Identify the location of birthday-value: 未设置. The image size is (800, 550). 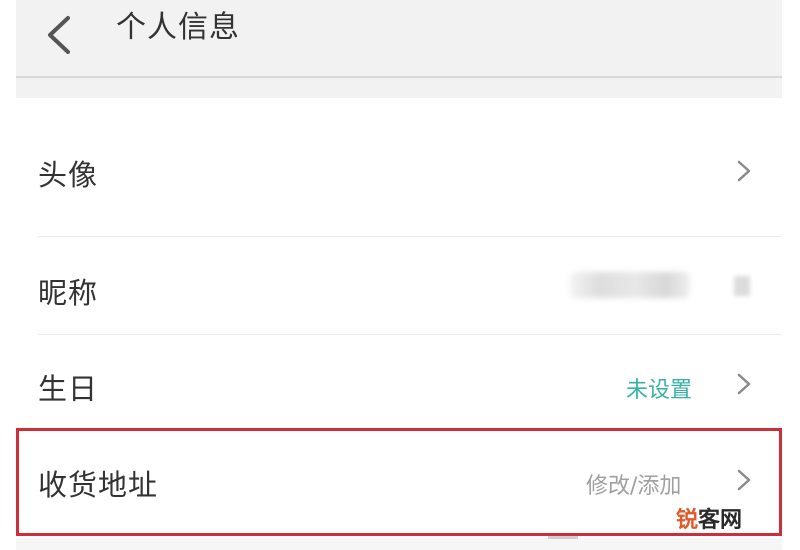
(659, 390).